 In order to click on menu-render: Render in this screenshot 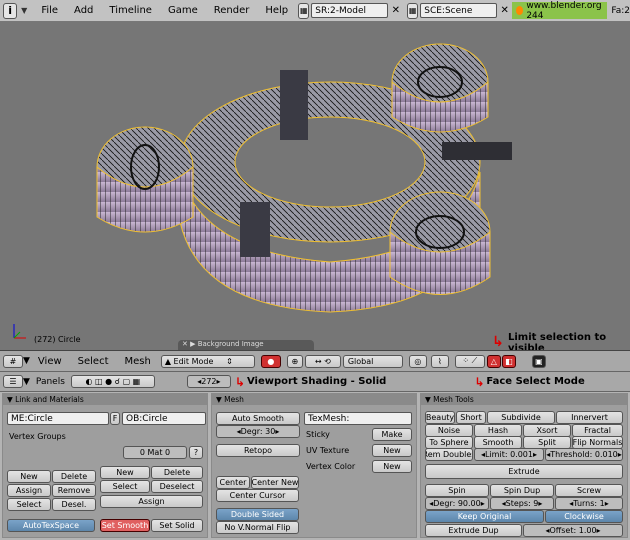, I will do `click(232, 10)`.